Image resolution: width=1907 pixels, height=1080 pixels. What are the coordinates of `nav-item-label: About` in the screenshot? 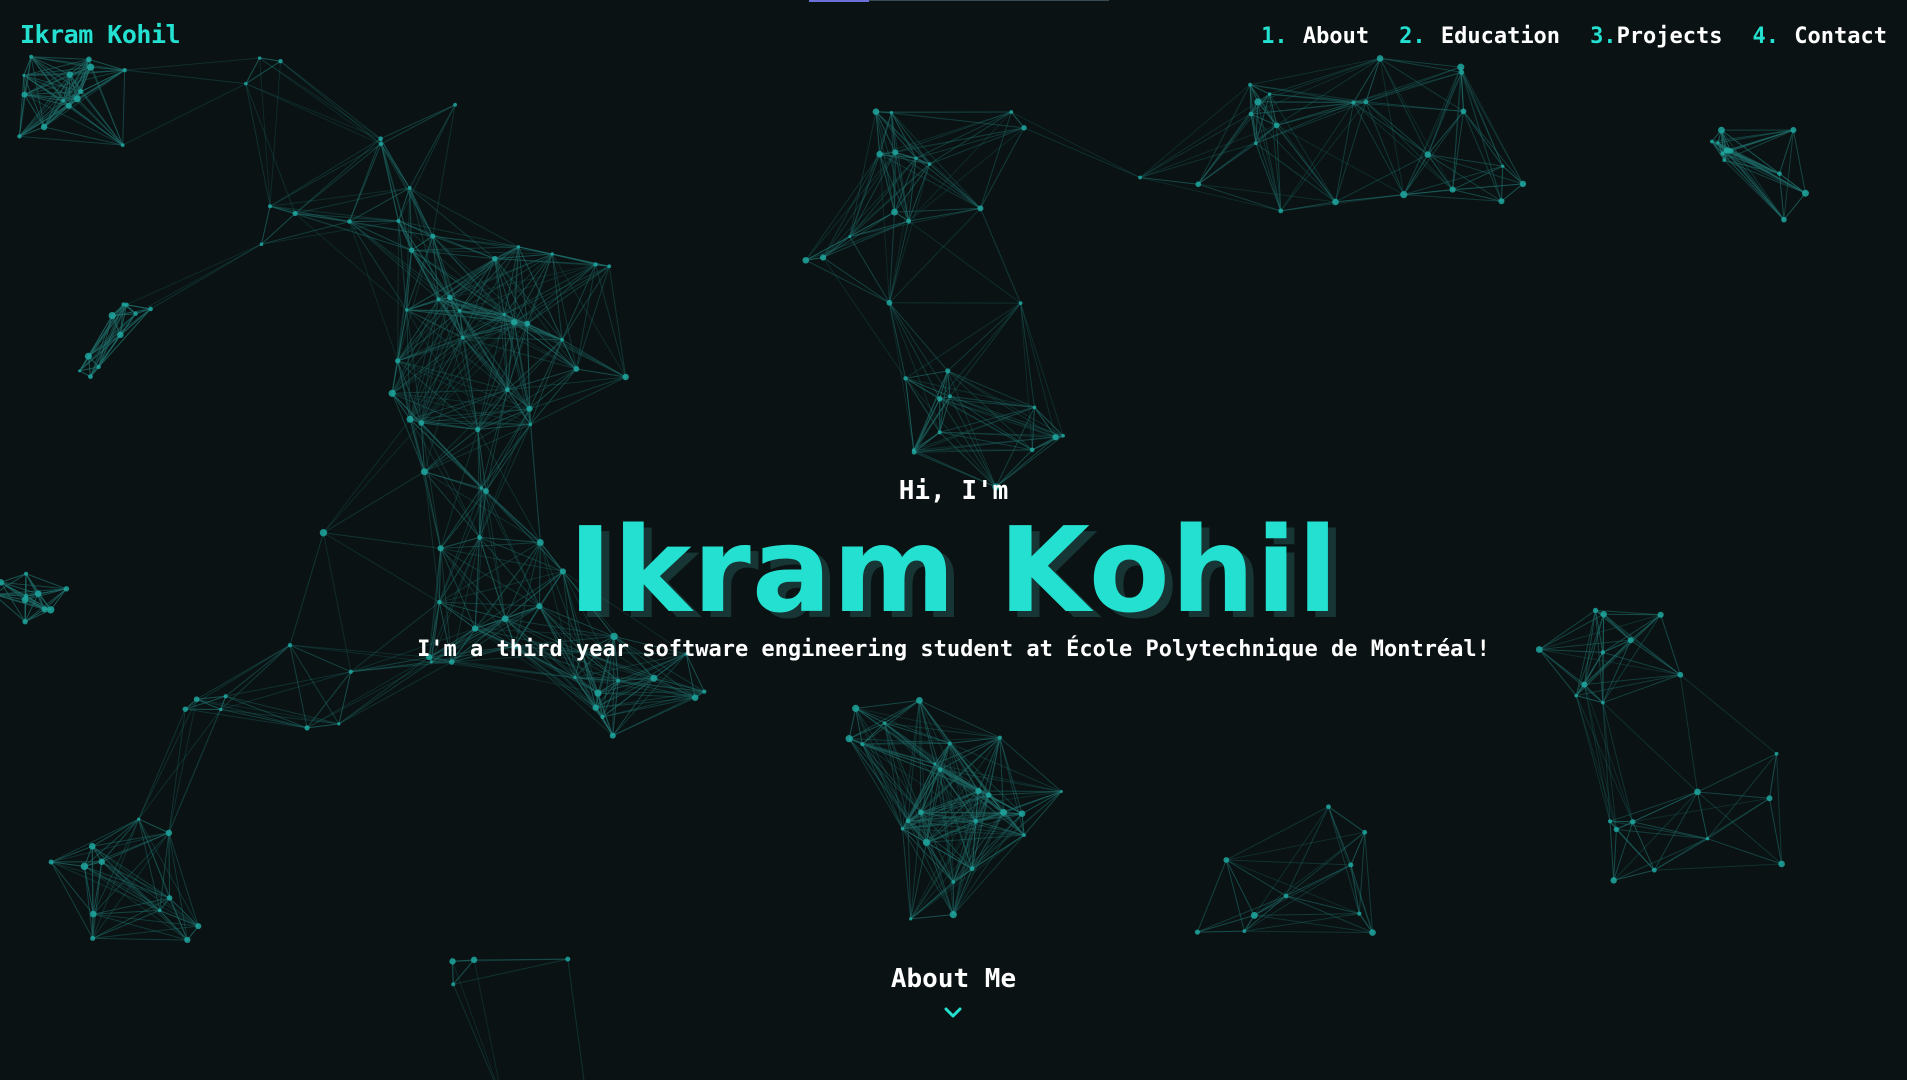 It's located at (1336, 36).